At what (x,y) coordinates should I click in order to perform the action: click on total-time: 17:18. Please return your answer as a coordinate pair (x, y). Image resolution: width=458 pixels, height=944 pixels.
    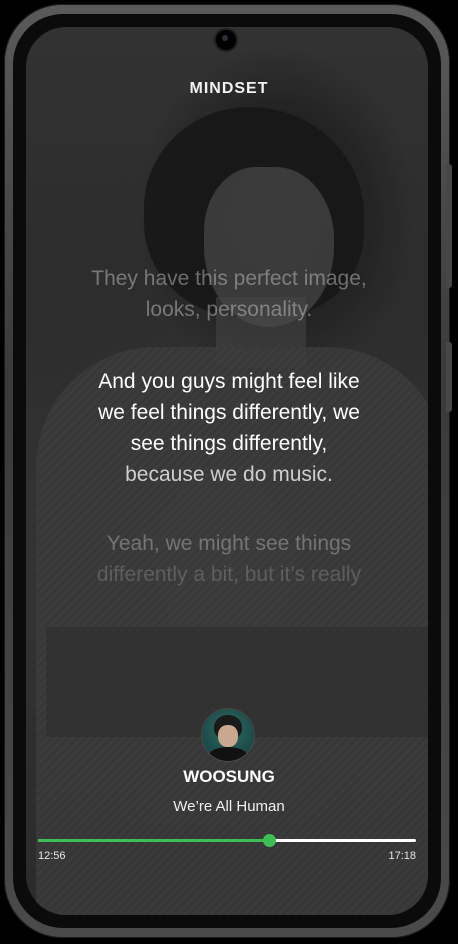
    Looking at the image, I should click on (402, 856).